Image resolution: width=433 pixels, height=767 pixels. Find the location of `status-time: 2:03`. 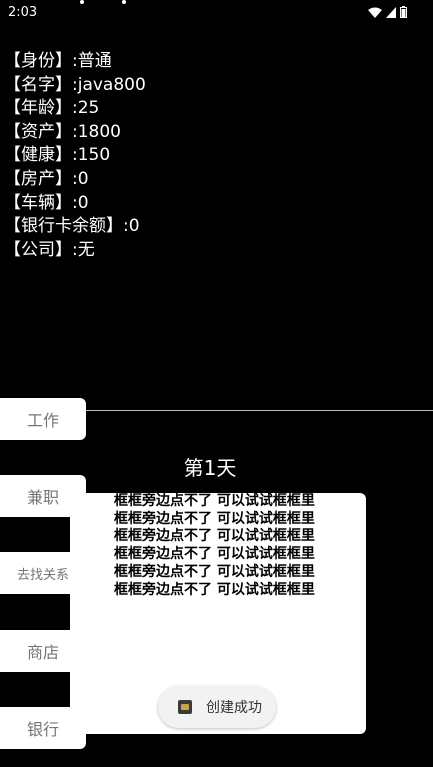

status-time: 2:03 is located at coordinates (23, 12).